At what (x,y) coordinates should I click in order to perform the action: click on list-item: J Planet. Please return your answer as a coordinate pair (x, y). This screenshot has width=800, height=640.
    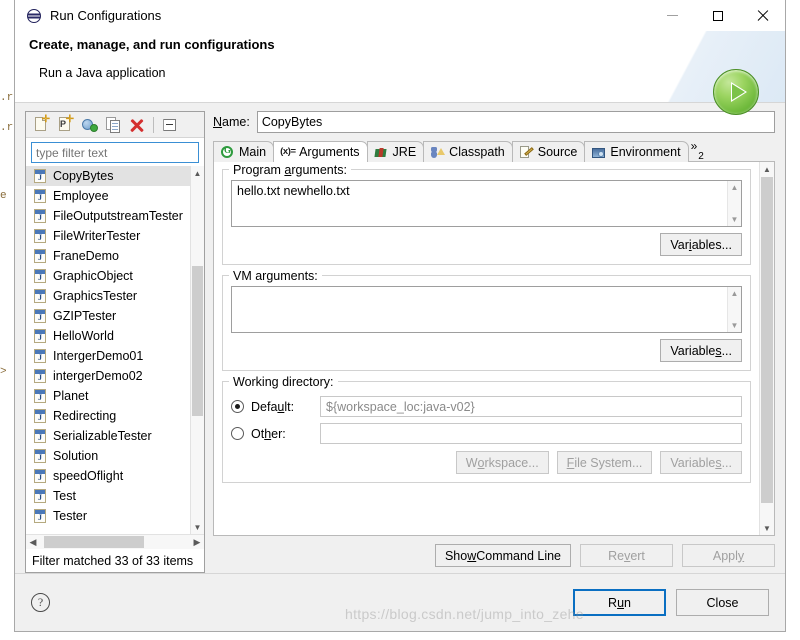
    Looking at the image, I should click on (108, 396).